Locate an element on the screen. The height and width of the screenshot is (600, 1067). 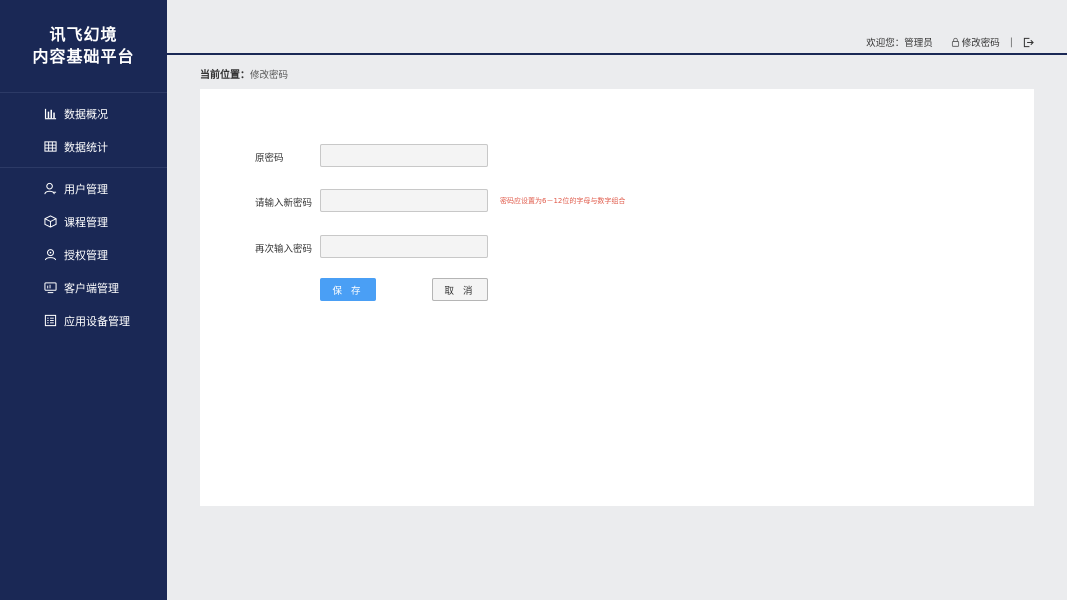
sidebar-item-label: 用户管理 is located at coordinates (86, 189).